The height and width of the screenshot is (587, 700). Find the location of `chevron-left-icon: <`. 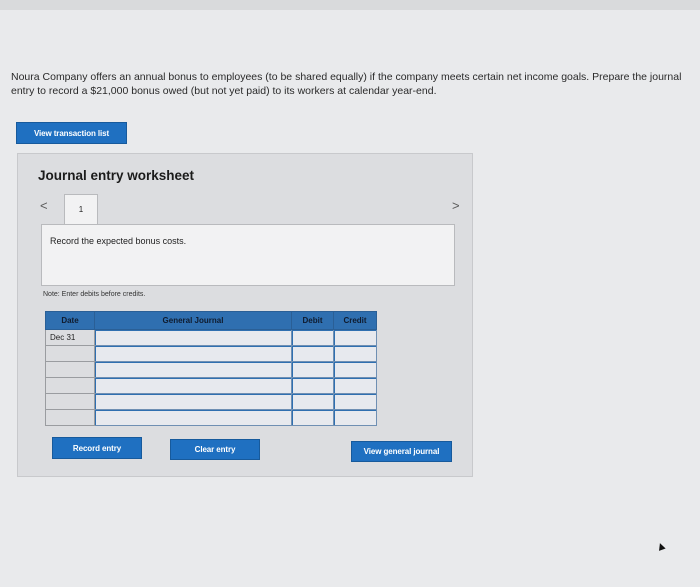

chevron-left-icon: < is located at coordinates (44, 205).